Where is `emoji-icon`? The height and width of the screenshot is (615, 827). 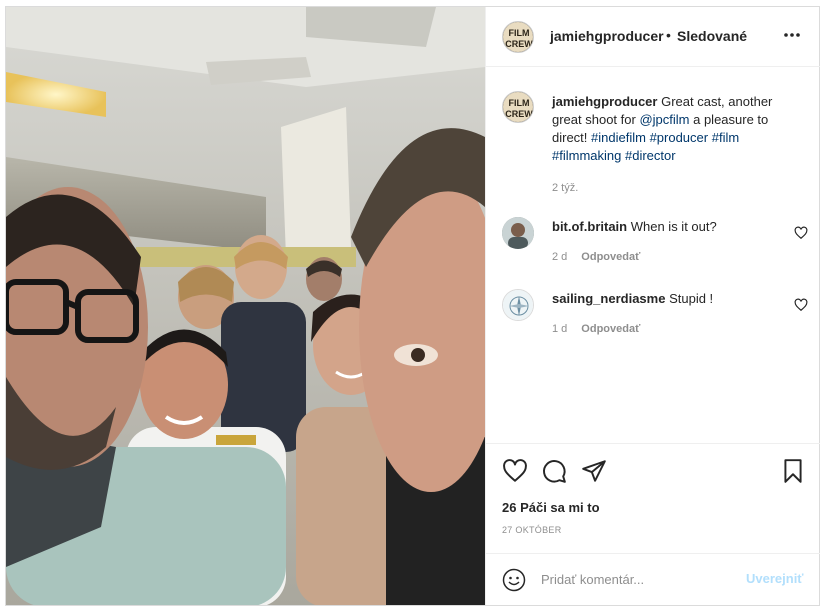
emoji-icon is located at coordinates (514, 580).